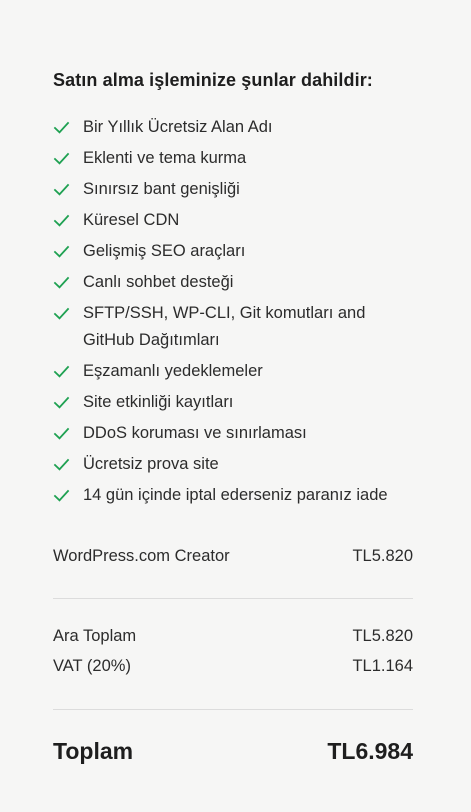 Image resolution: width=471 pixels, height=812 pixels. I want to click on feature-item: Küresel CDN, so click(233, 220).